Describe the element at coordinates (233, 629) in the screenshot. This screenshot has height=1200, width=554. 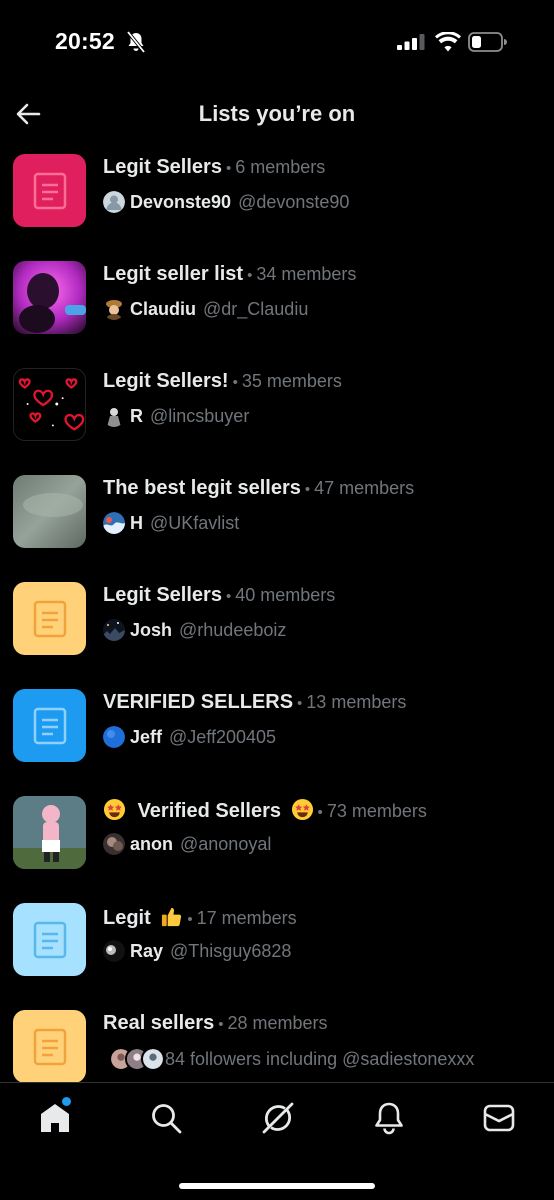
I see `owner-handle: @rhudeeboiz` at that location.